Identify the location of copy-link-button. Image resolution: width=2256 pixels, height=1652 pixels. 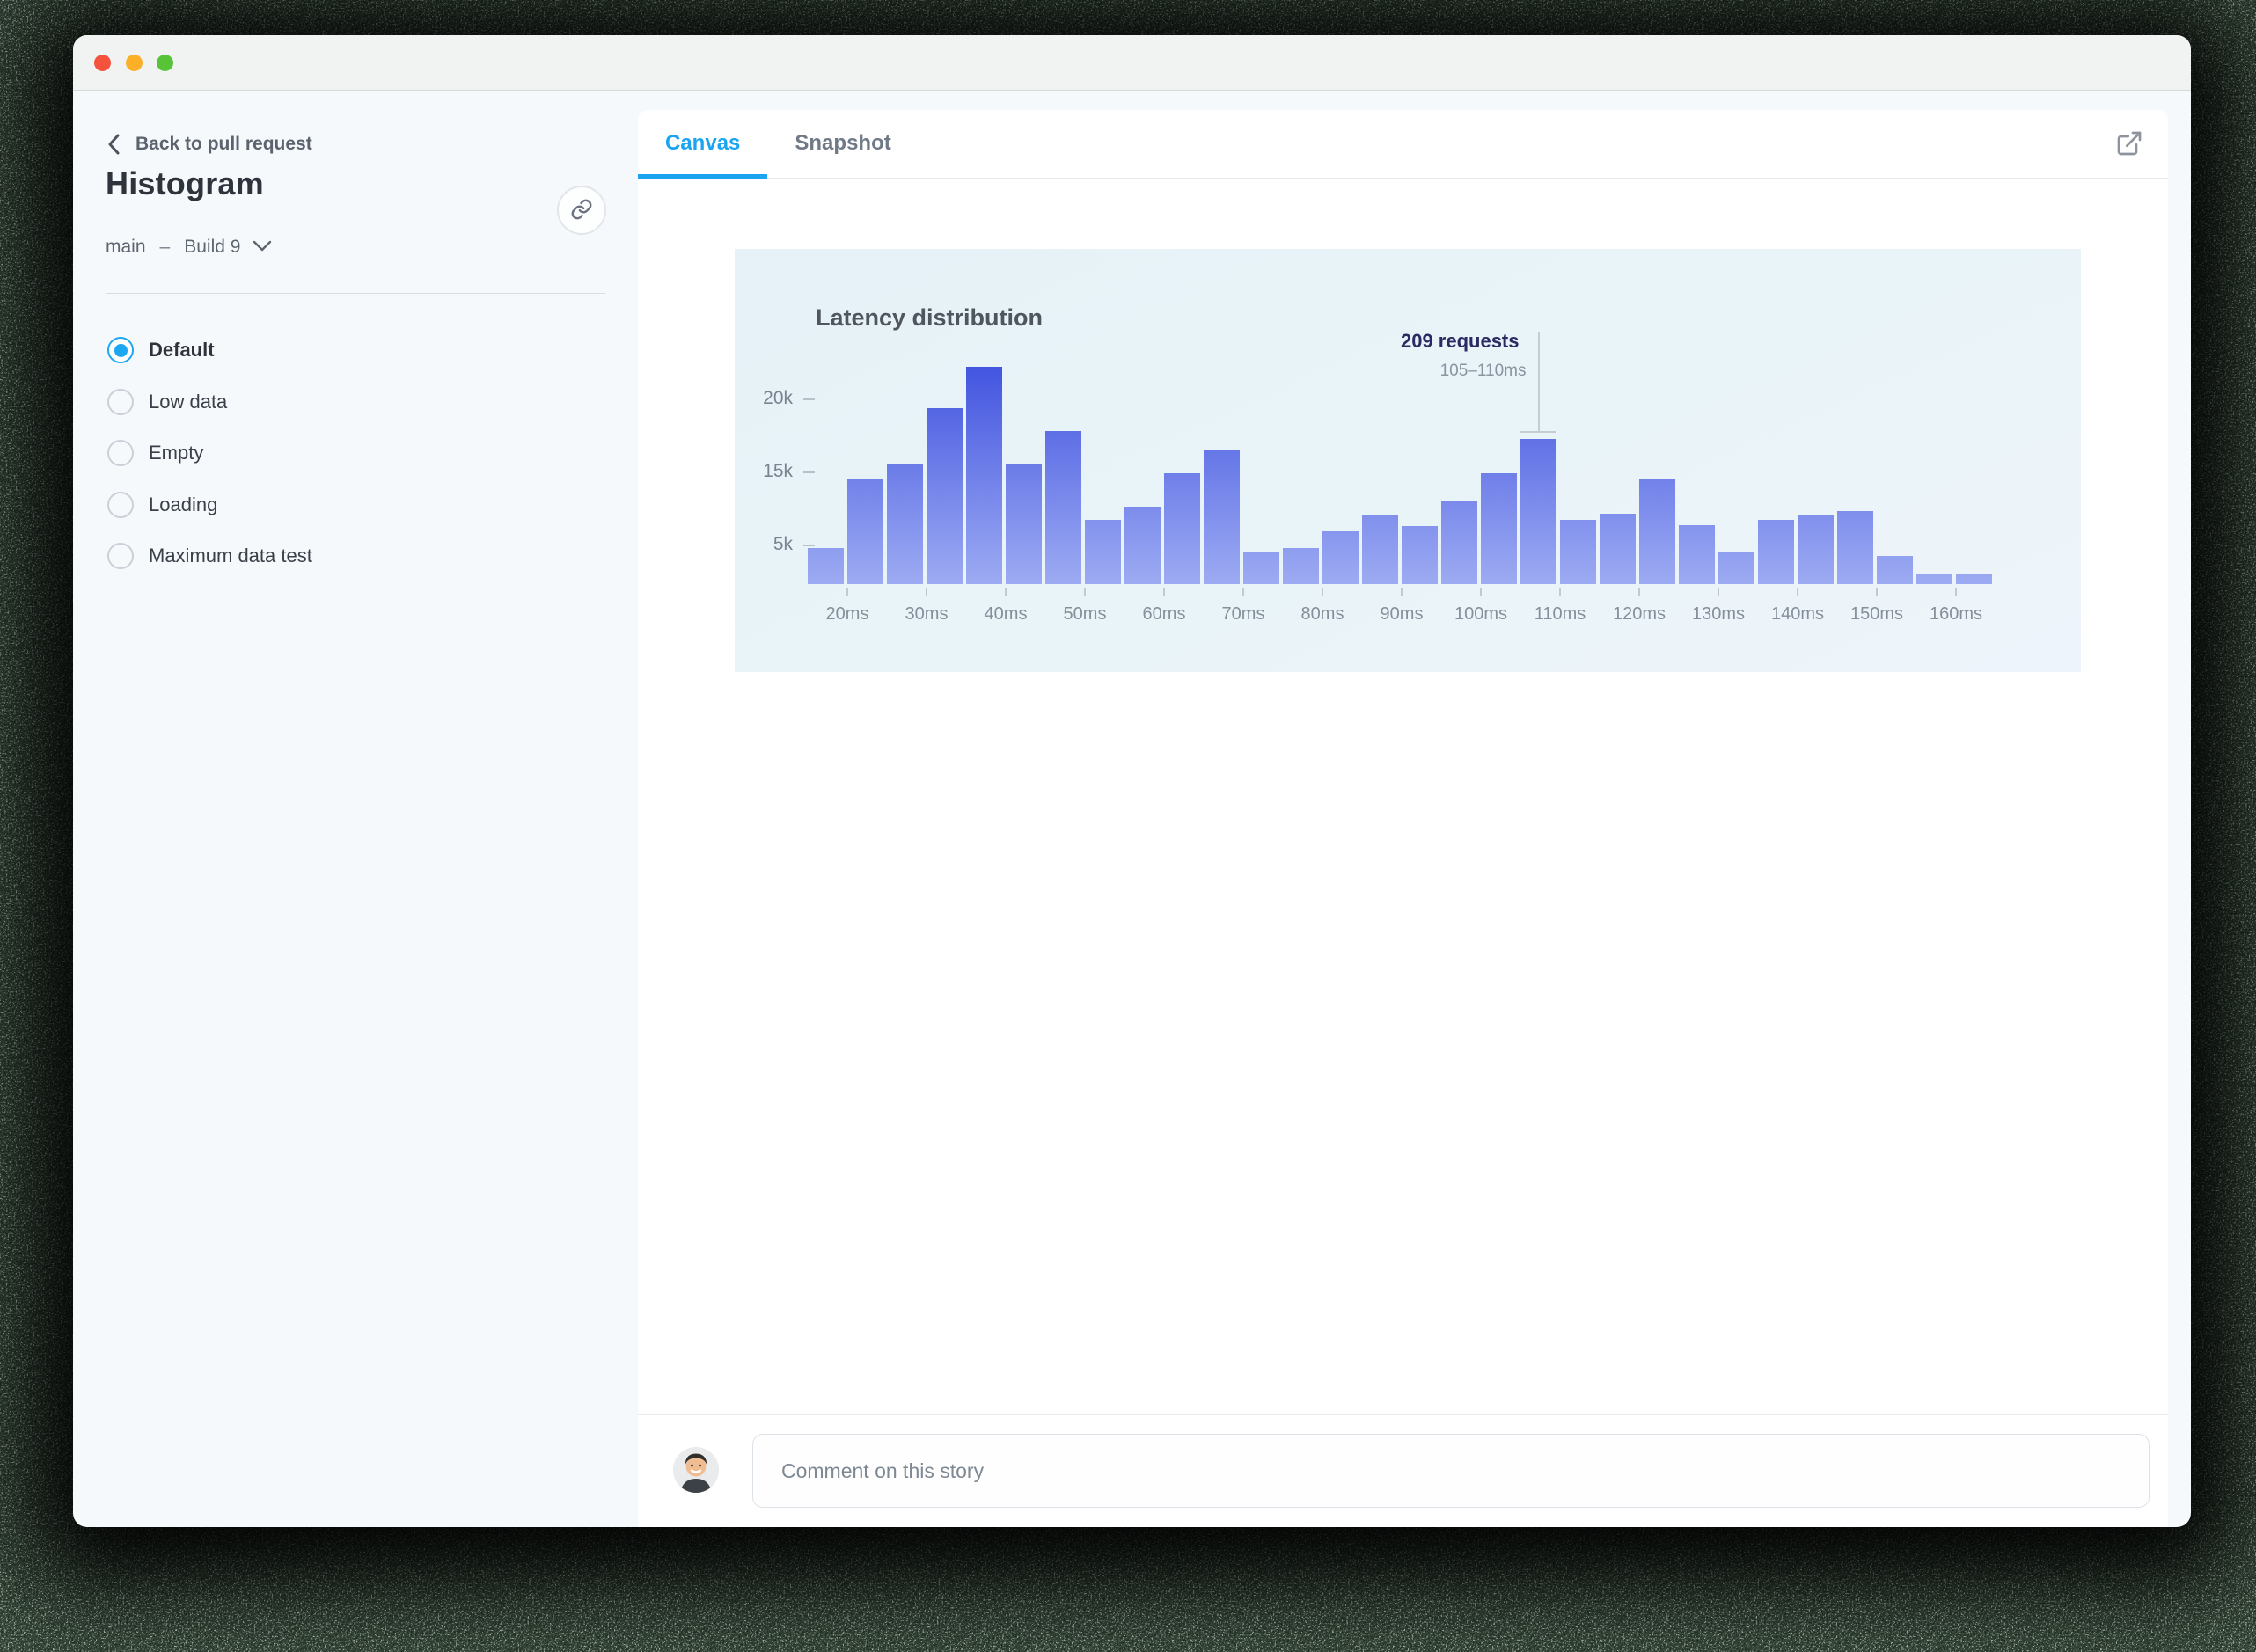
(581, 210).